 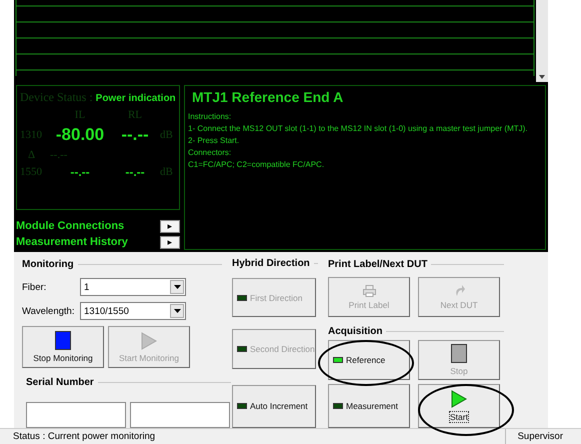 What do you see at coordinates (369, 406) in the screenshot?
I see `mode-button: Measurement` at bounding box center [369, 406].